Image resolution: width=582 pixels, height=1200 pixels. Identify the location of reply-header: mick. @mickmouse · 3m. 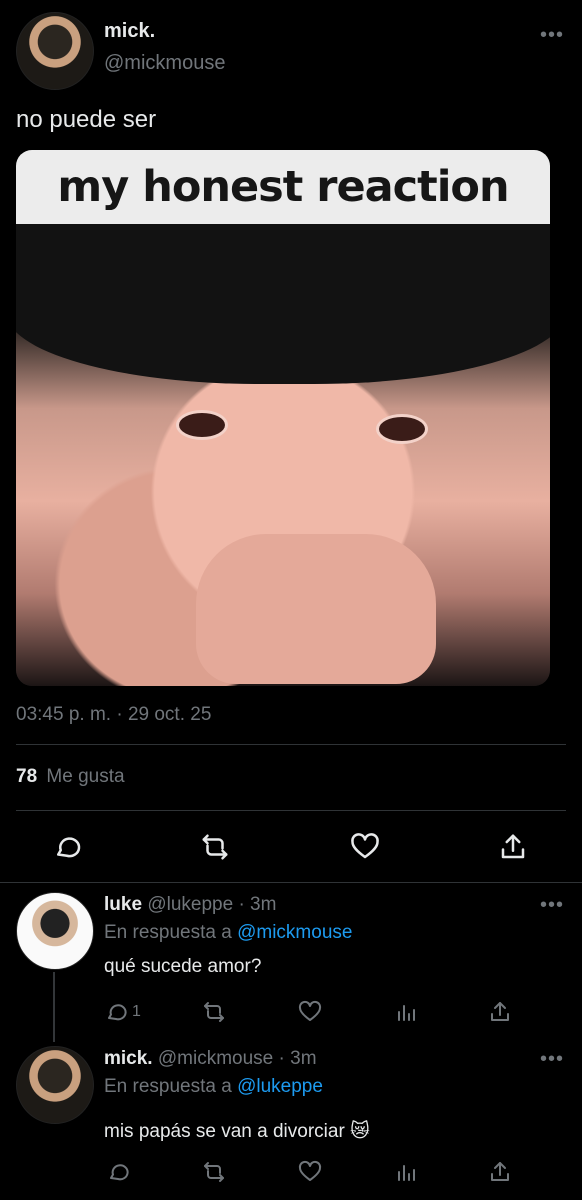
(210, 1059).